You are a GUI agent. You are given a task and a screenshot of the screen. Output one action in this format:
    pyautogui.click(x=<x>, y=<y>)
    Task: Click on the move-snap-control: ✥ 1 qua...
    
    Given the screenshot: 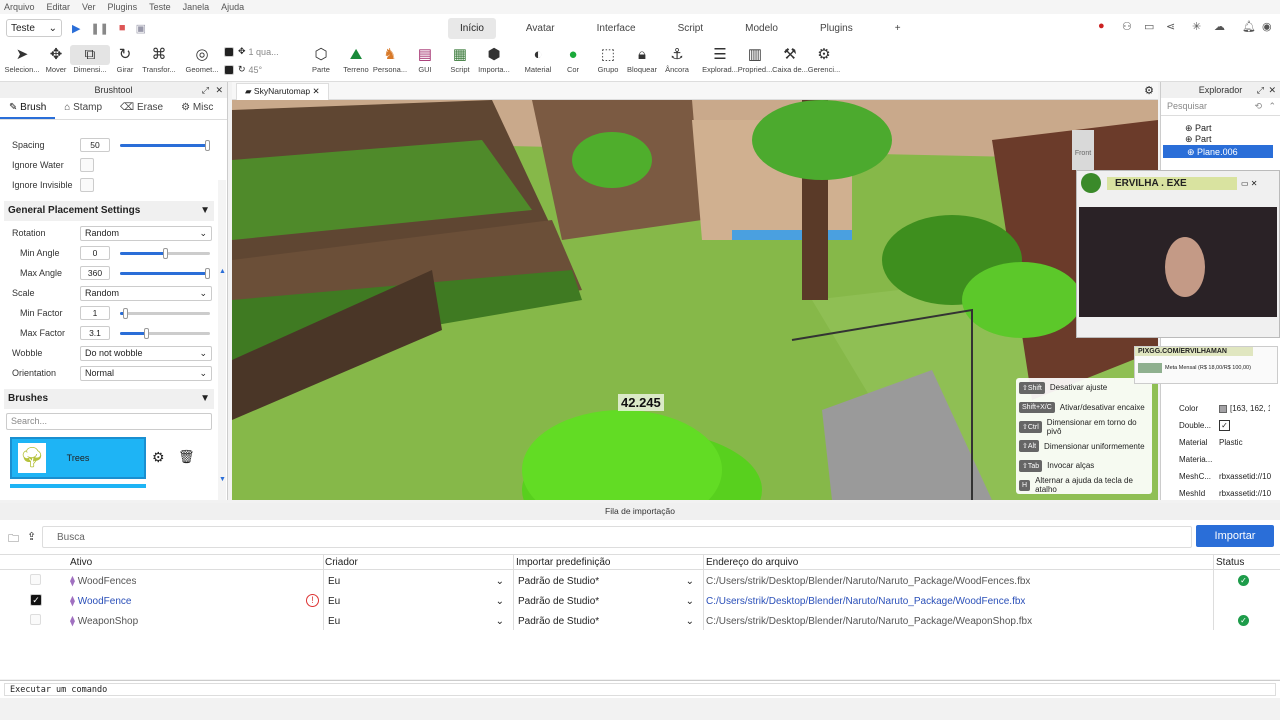 What is the action you would take?
    pyautogui.click(x=251, y=51)
    